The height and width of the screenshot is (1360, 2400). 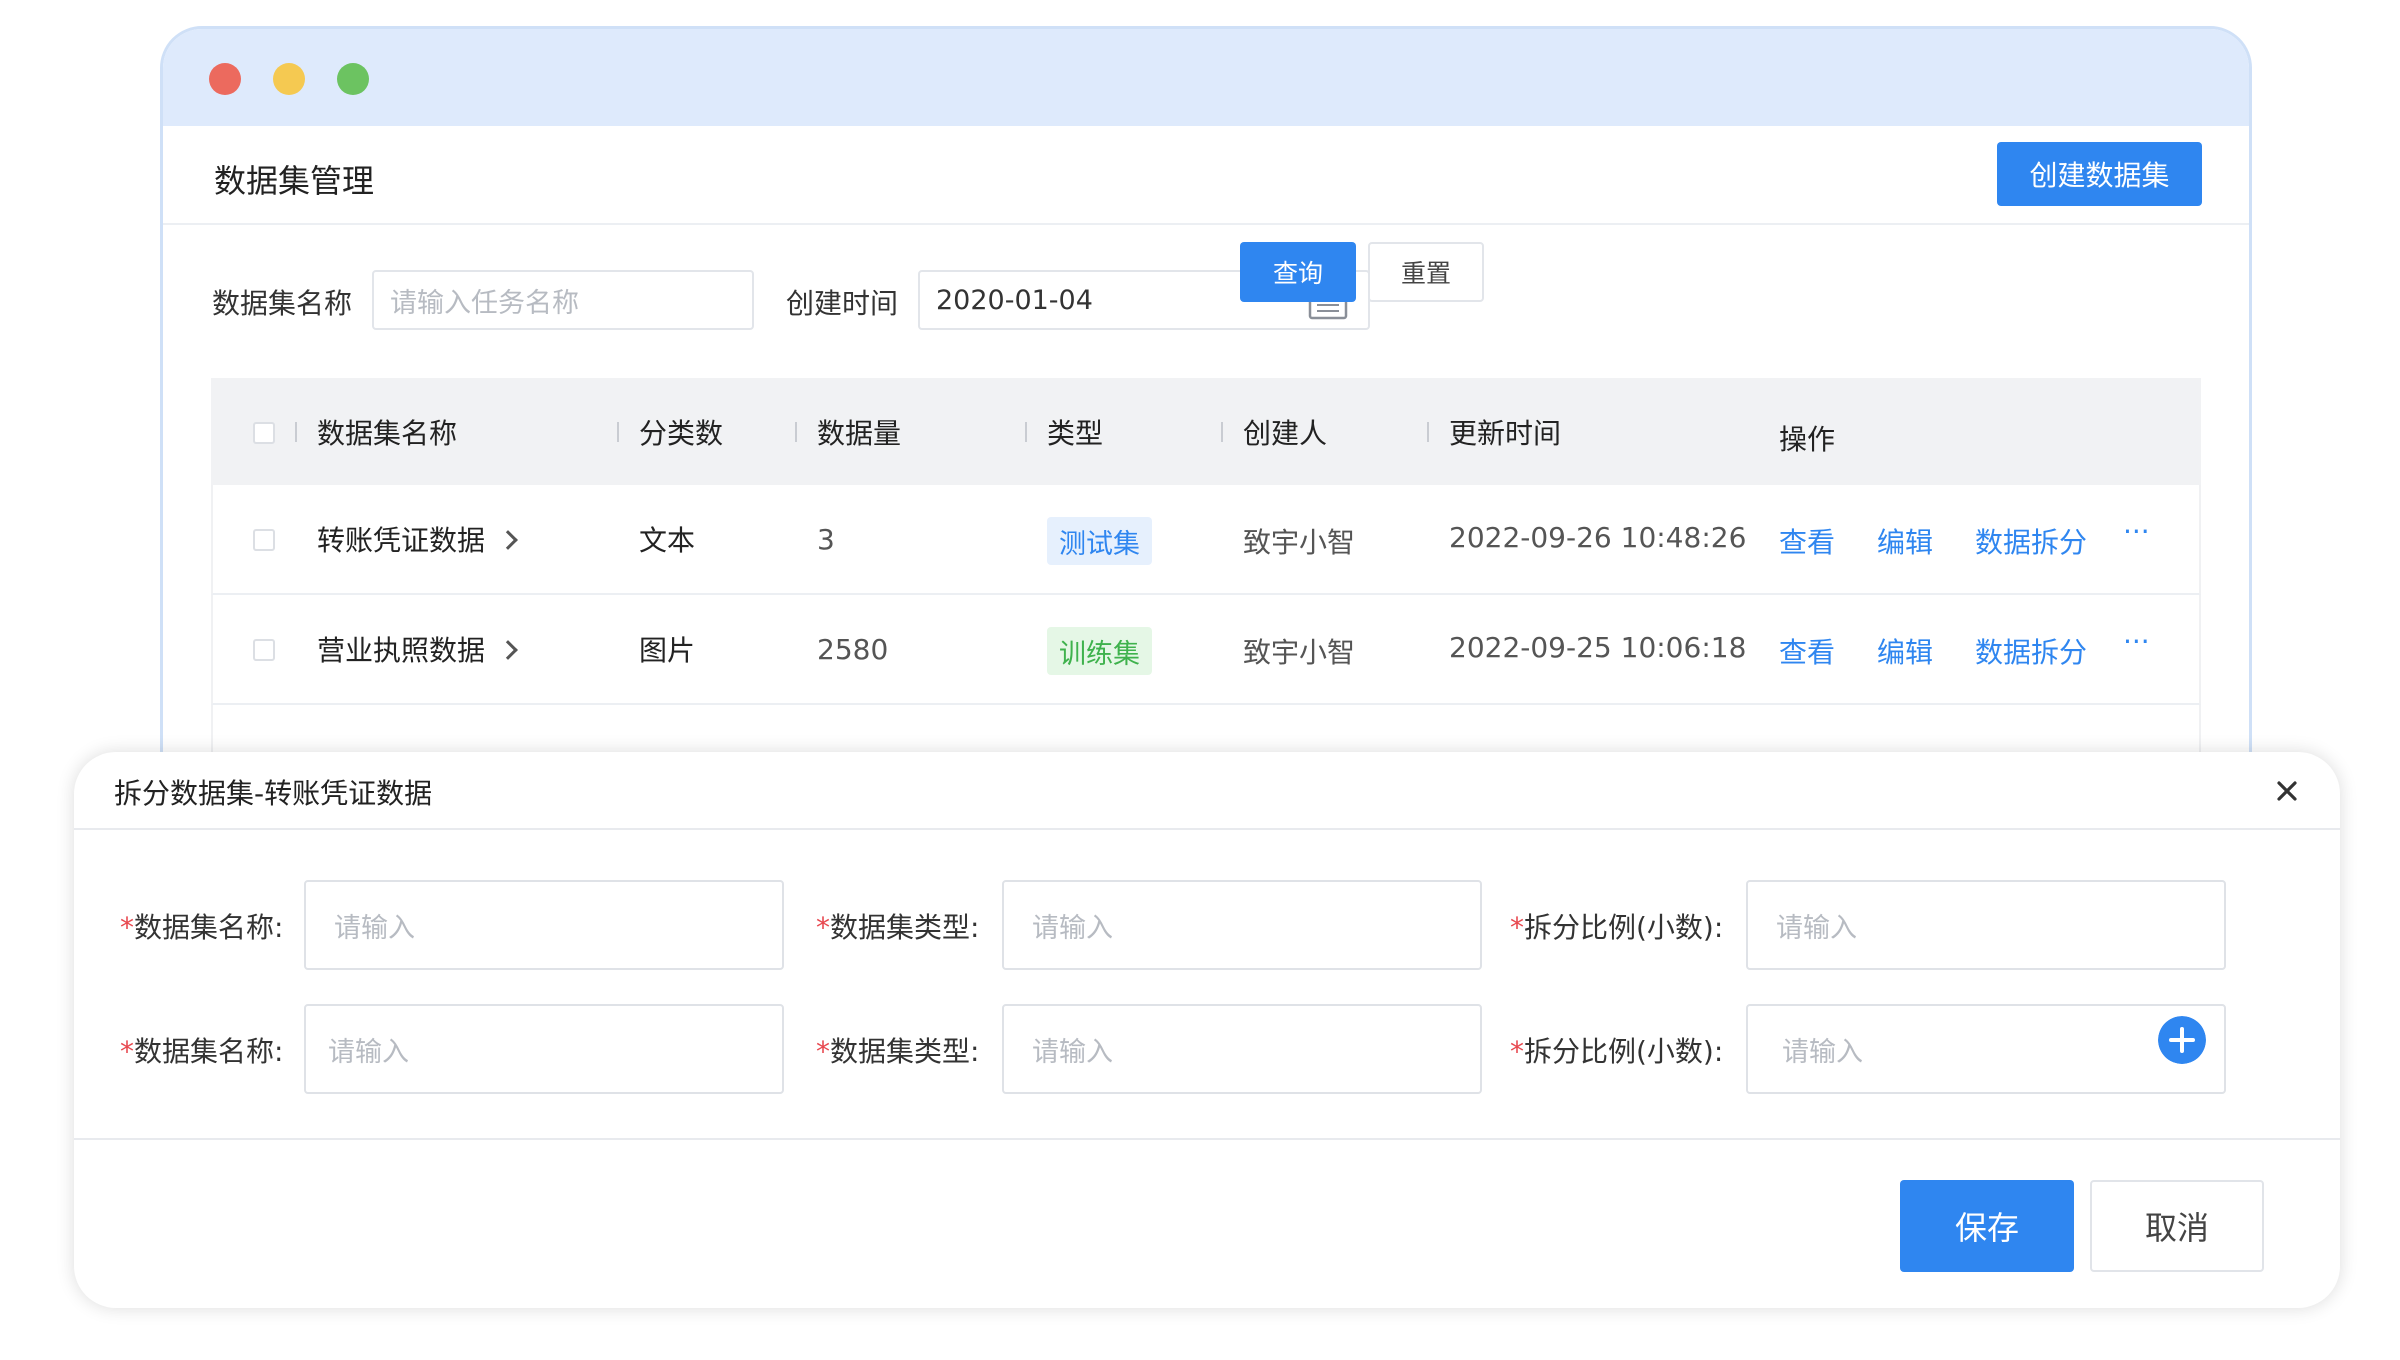 I want to click on row-name: 营业执照数据, so click(x=401, y=650).